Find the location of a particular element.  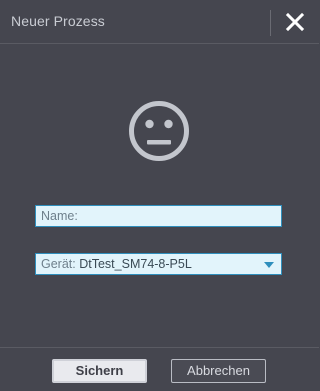

device-select-text: Gerät: DtTest_SM74-8-P5L is located at coordinates (116, 264).